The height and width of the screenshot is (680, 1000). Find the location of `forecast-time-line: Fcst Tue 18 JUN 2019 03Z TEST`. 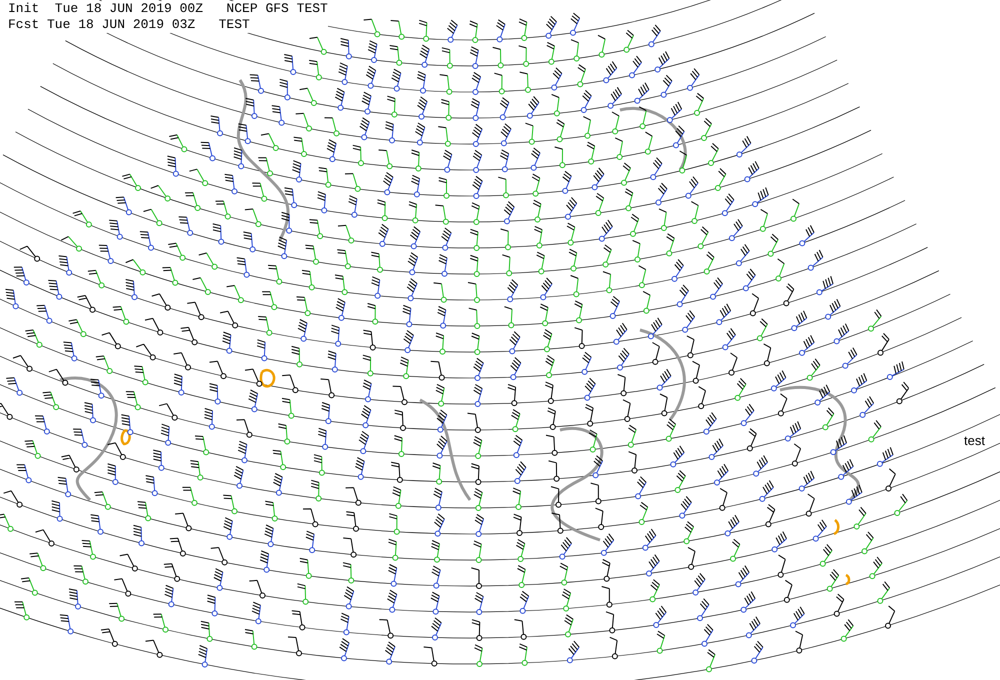

forecast-time-line: Fcst Tue 18 JUN 2019 03Z TEST is located at coordinates (129, 25).